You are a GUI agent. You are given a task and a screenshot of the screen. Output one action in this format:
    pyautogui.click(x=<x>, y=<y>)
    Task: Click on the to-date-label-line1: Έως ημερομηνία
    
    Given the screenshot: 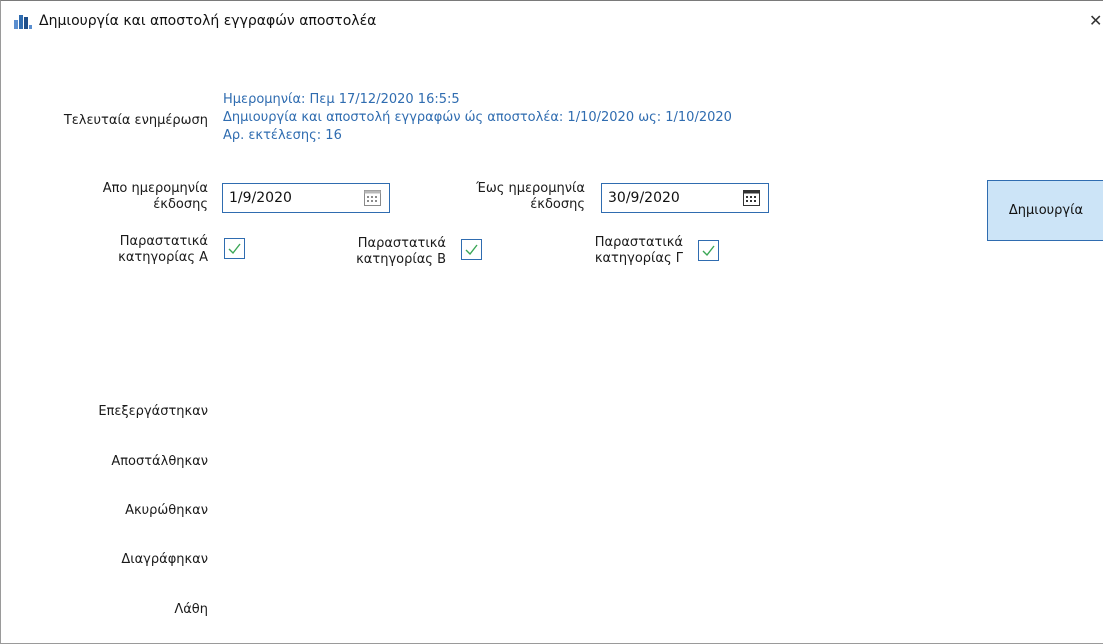 What is the action you would take?
    pyautogui.click(x=530, y=188)
    